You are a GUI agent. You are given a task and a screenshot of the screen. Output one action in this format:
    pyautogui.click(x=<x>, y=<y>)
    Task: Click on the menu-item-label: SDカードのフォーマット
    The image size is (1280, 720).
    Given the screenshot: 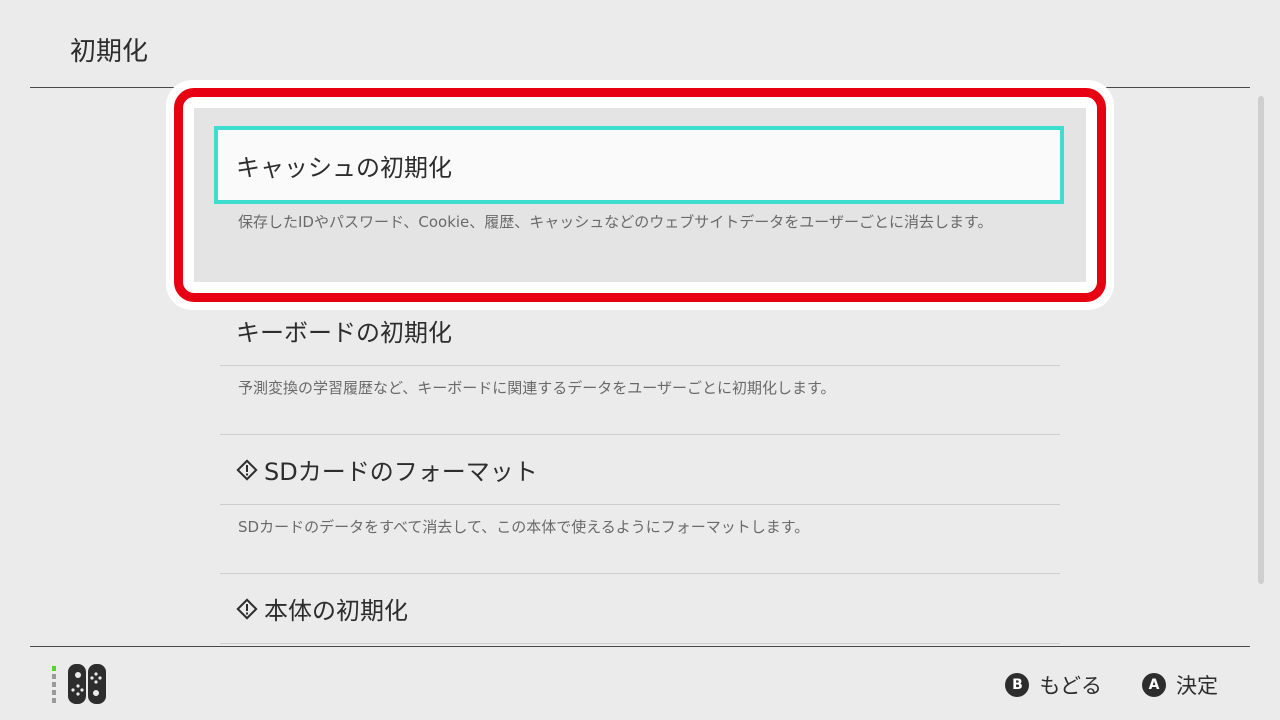 What is the action you would take?
    pyautogui.click(x=401, y=472)
    